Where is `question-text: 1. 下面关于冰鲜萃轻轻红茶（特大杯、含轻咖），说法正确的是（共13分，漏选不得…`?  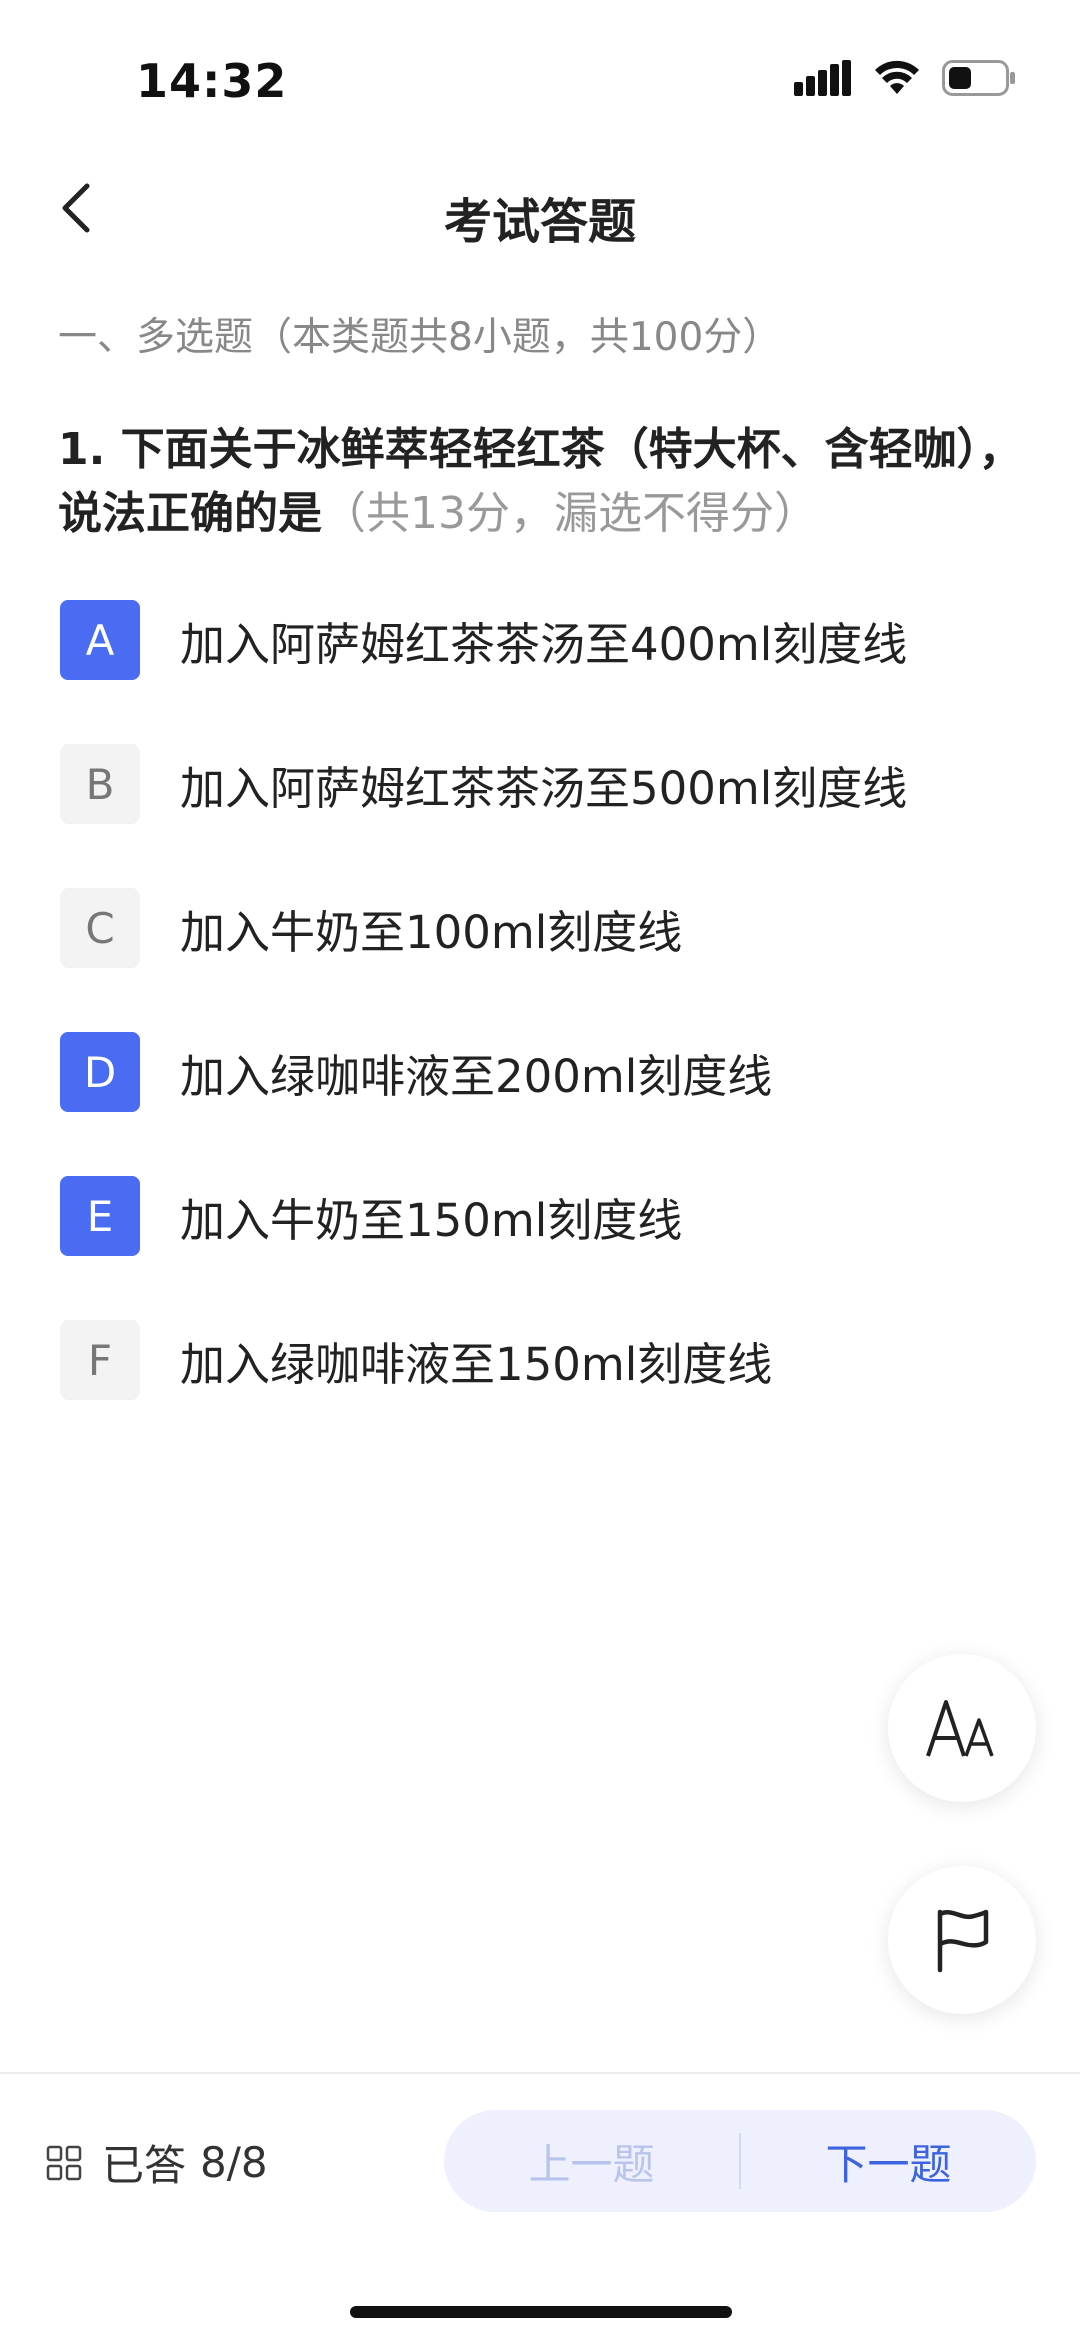
question-text: 1. 下面关于冰鲜萃轻轻红茶（特大杯、含轻咖），说法正确的是（共13分，漏选不得… is located at coordinates (543, 482).